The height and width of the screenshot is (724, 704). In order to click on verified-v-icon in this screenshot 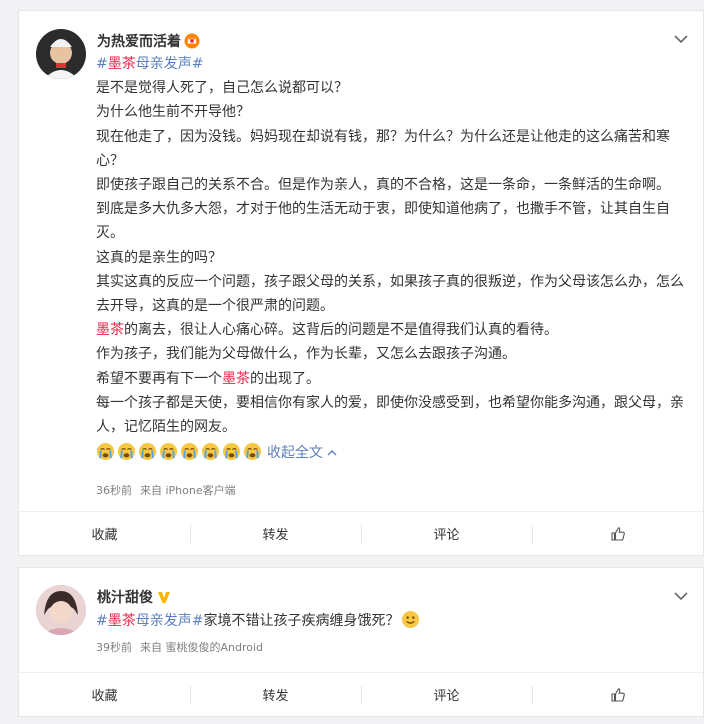, I will do `click(164, 599)`.